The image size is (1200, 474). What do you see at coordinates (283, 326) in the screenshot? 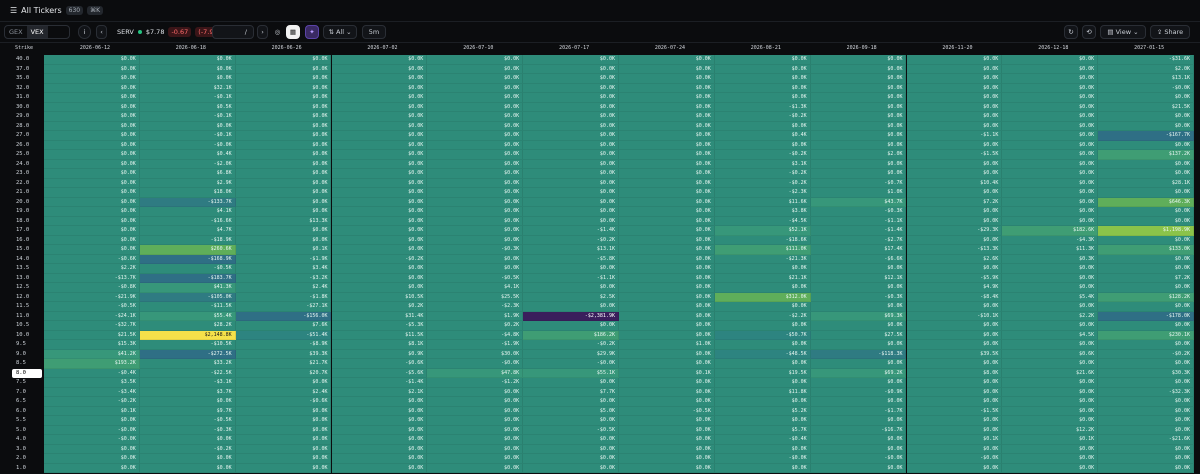
I see `exposure-cell: $7.6K` at bounding box center [283, 326].